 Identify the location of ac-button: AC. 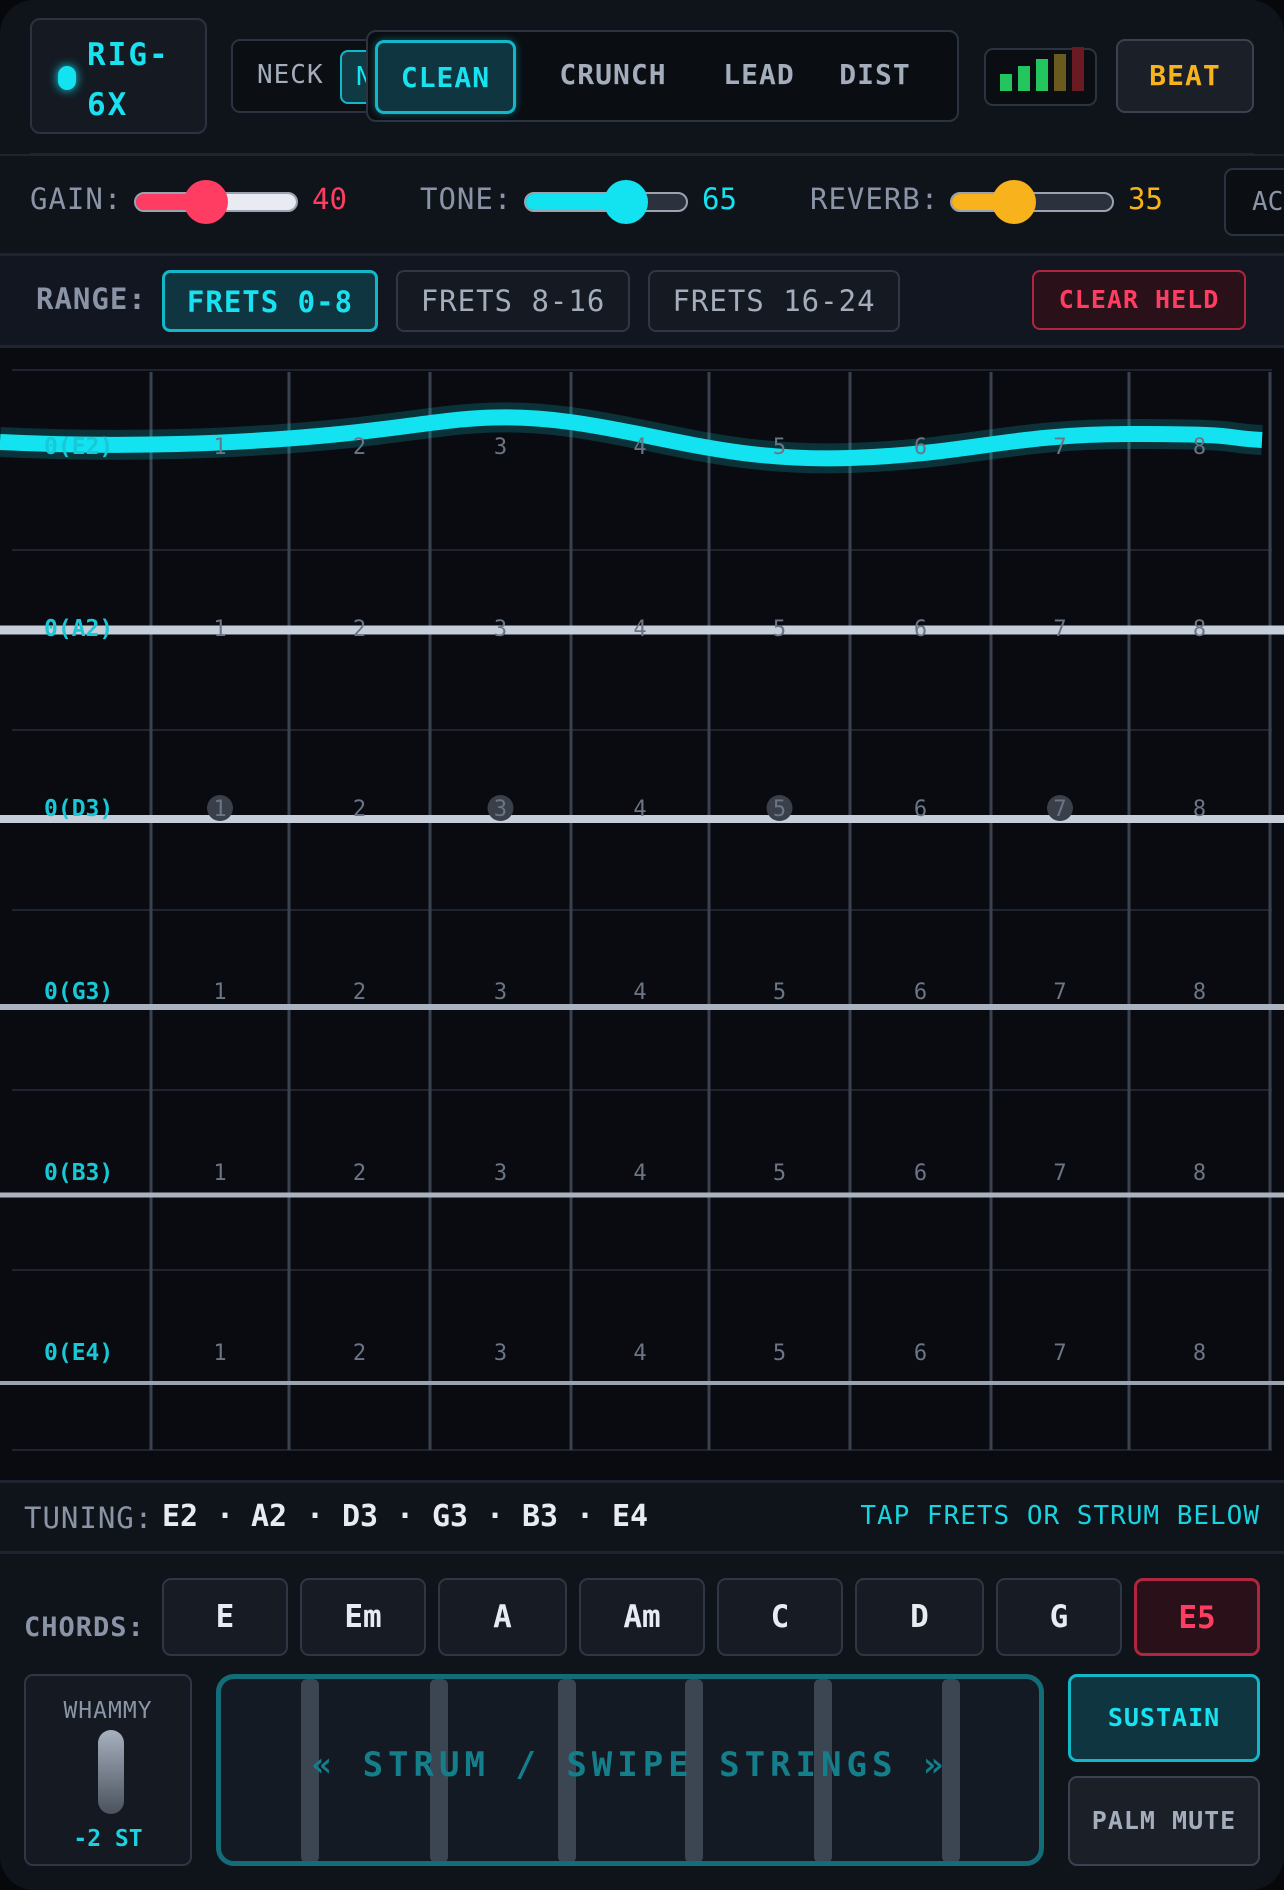
(1254, 202).